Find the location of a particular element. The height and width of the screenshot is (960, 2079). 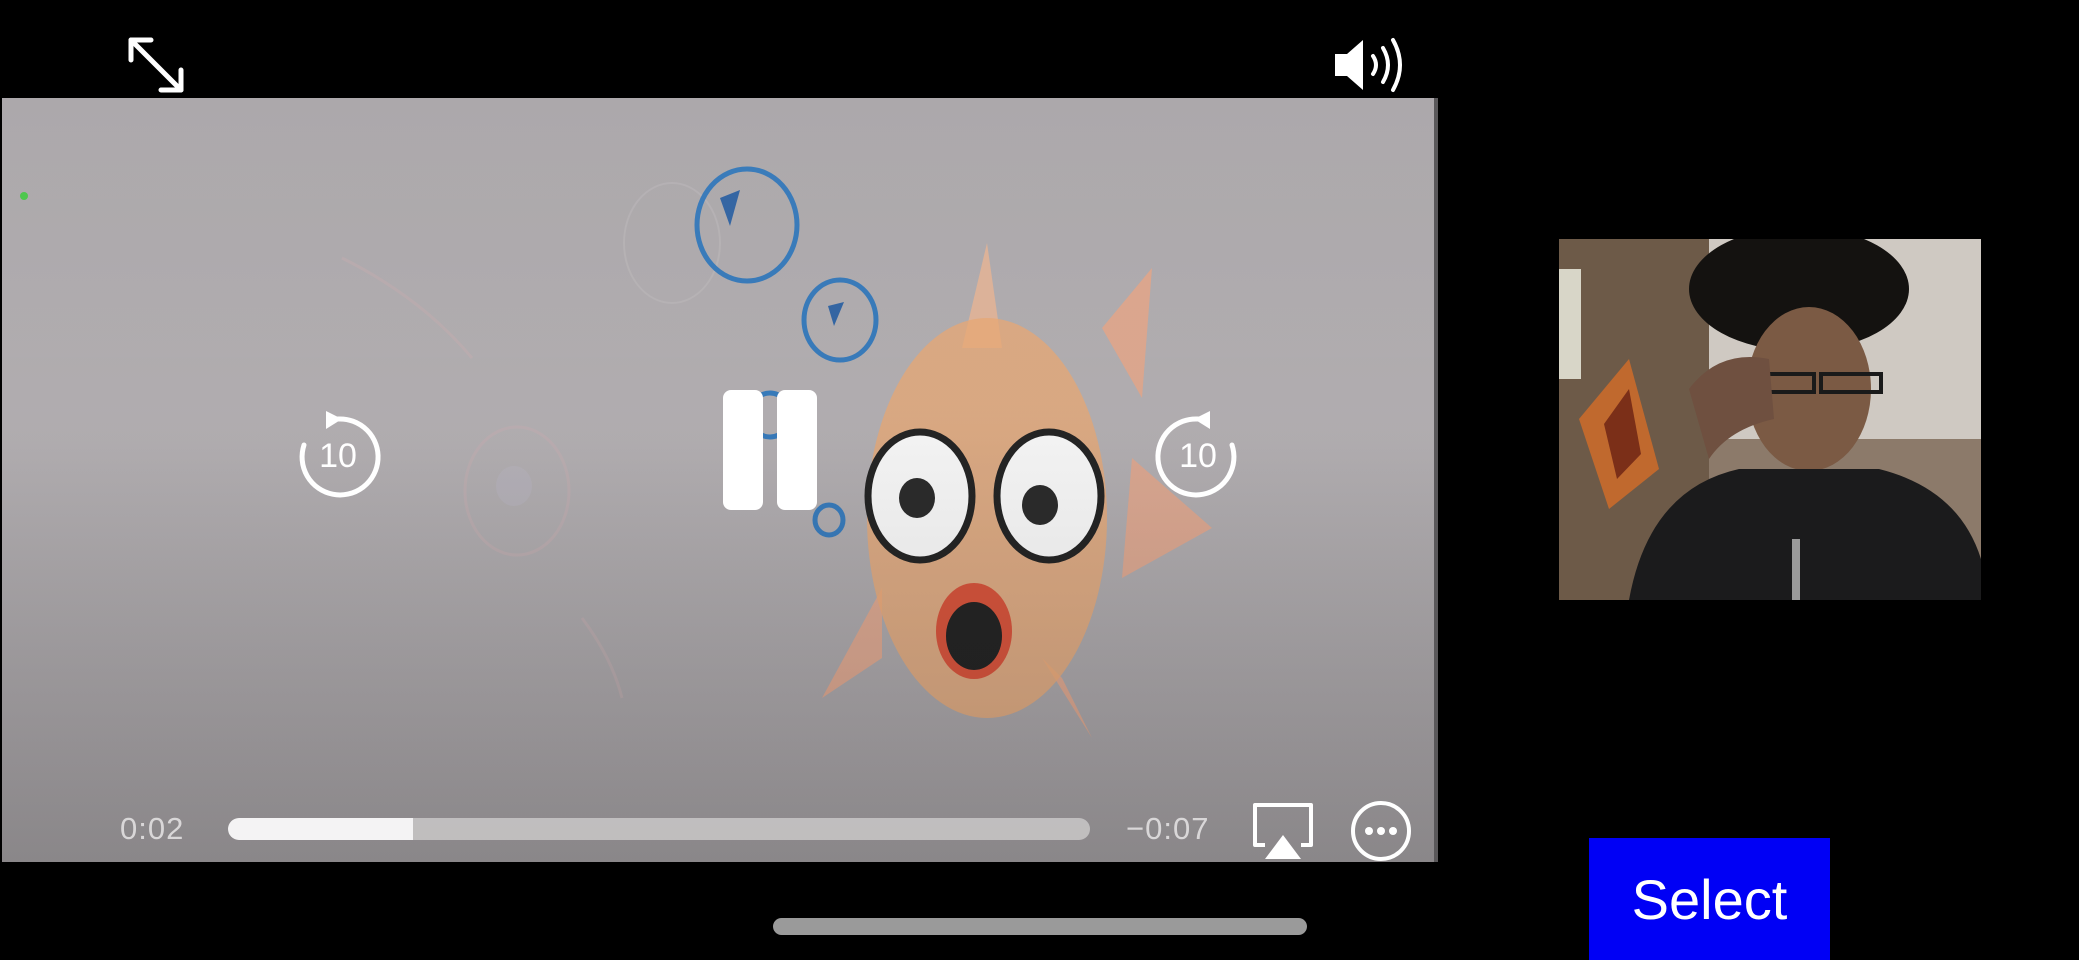

ellipsis-circle-icon is located at coordinates (1381, 831).